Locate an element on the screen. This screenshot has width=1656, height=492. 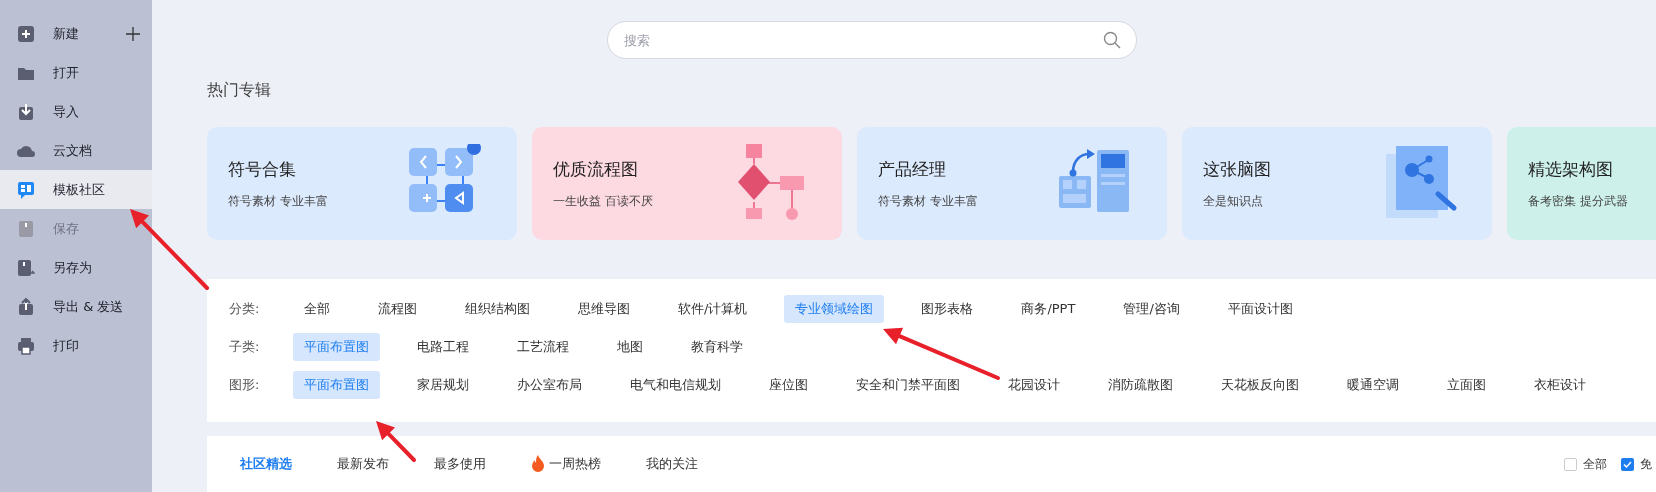
filter-option: 组织结构图 is located at coordinates (497, 309).